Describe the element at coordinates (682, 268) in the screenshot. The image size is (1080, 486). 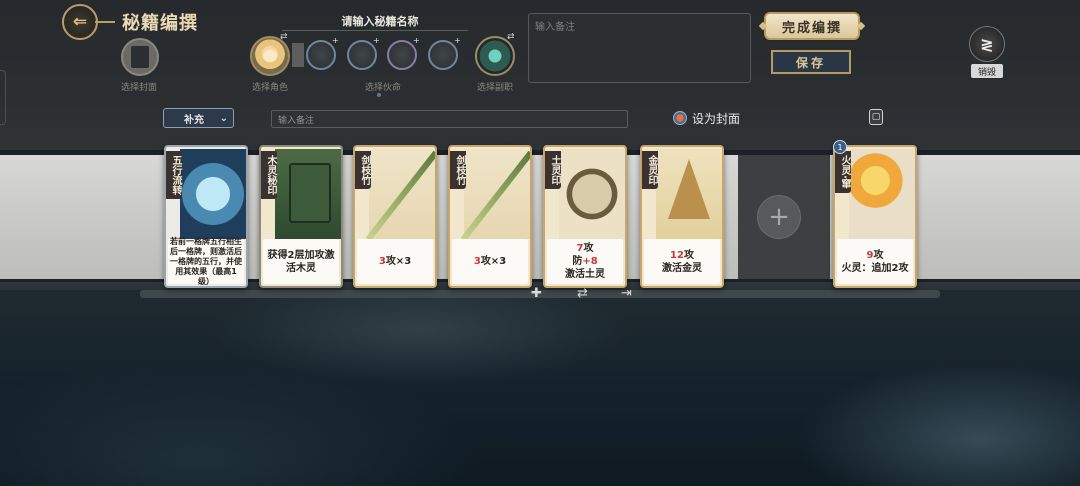
I see `effect-text: 激活金灵` at that location.